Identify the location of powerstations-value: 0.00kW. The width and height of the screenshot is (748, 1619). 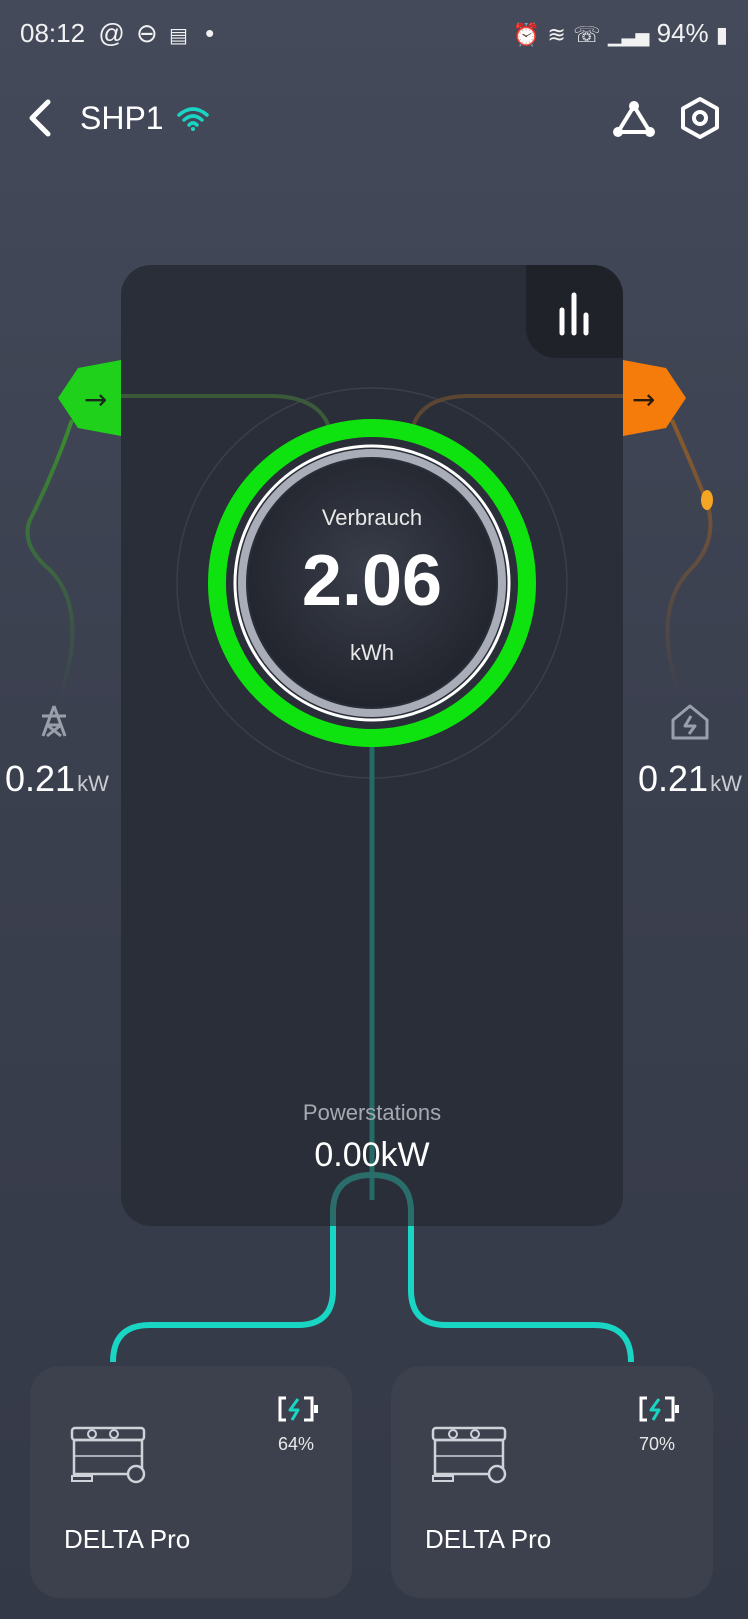
(372, 1155).